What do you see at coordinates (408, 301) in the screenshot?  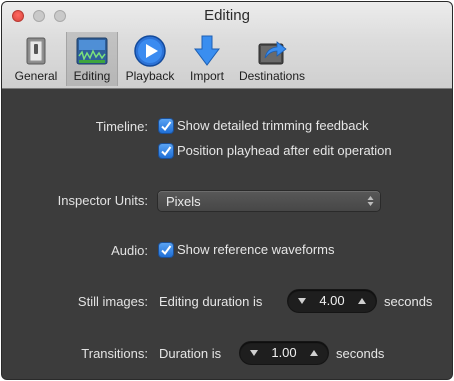 I see `still-images-suffix: seconds` at bounding box center [408, 301].